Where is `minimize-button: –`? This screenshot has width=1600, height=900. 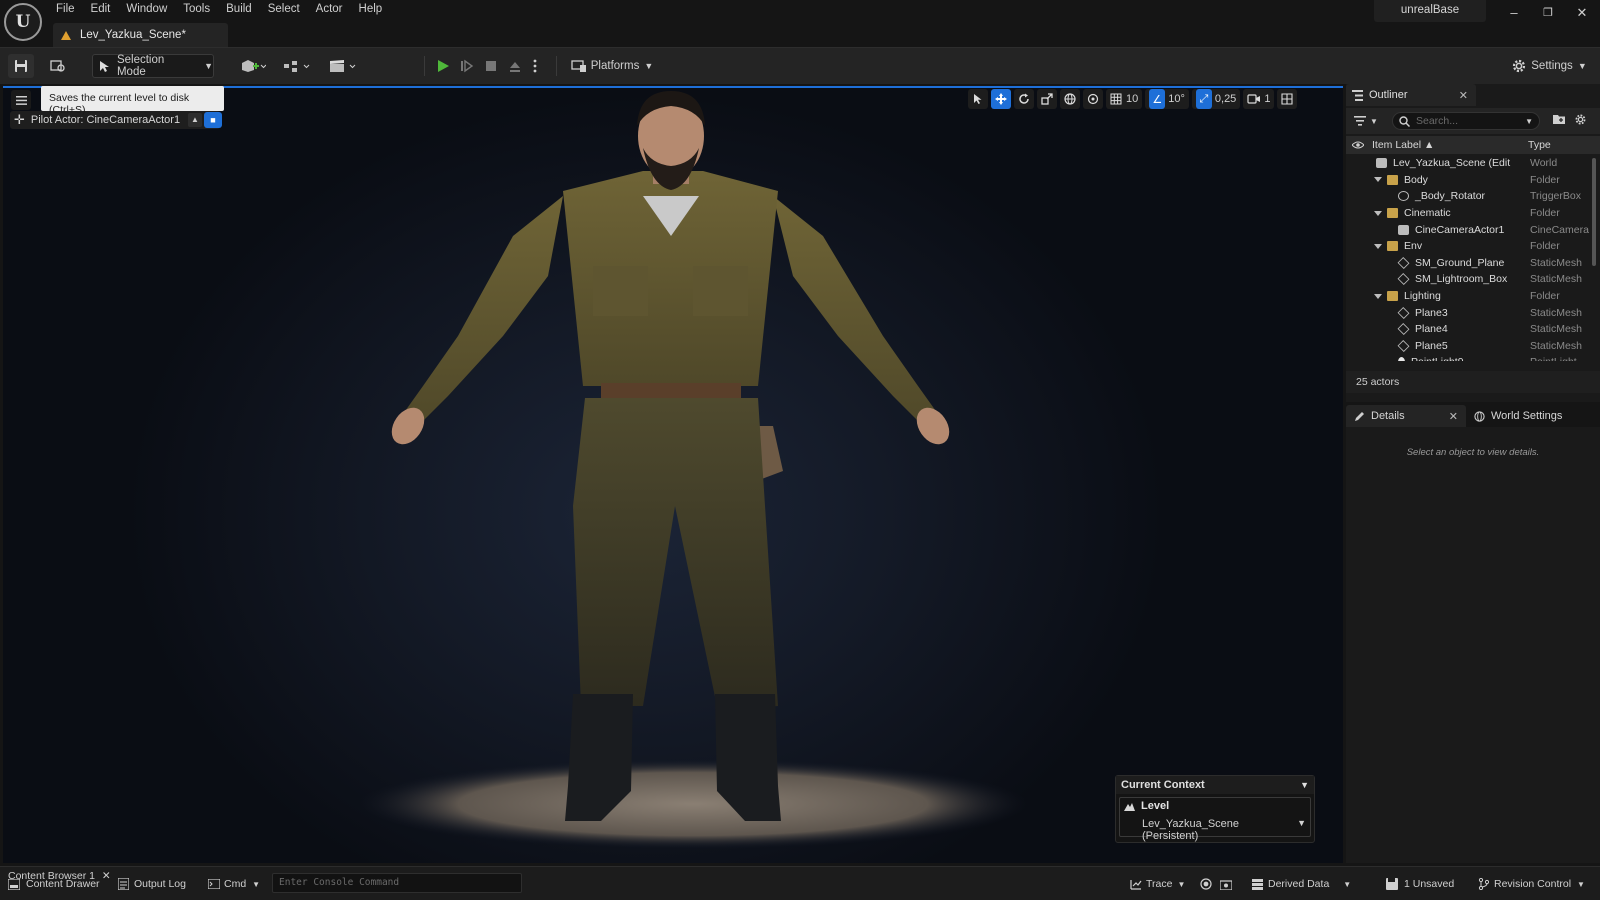
minimize-button: – is located at coordinates (1514, 13).